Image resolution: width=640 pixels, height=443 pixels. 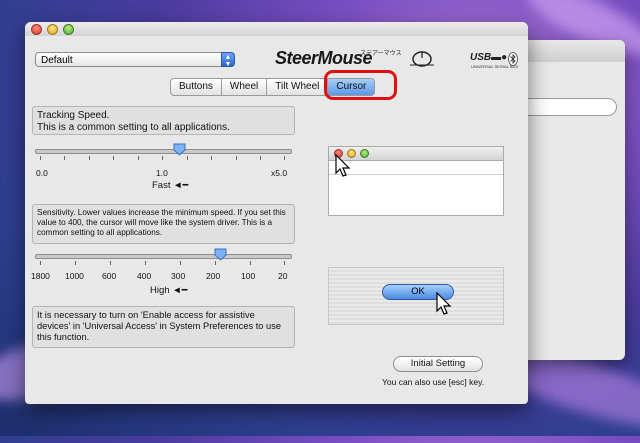 I want to click on initial-setting-button: Initial Setting, so click(x=438, y=364).